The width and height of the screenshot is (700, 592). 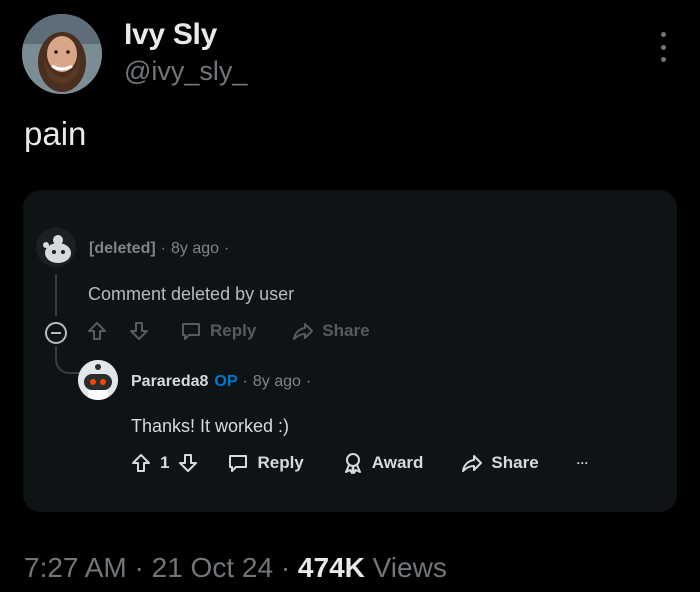 I want to click on reply-label: Reply, so click(x=280, y=462).